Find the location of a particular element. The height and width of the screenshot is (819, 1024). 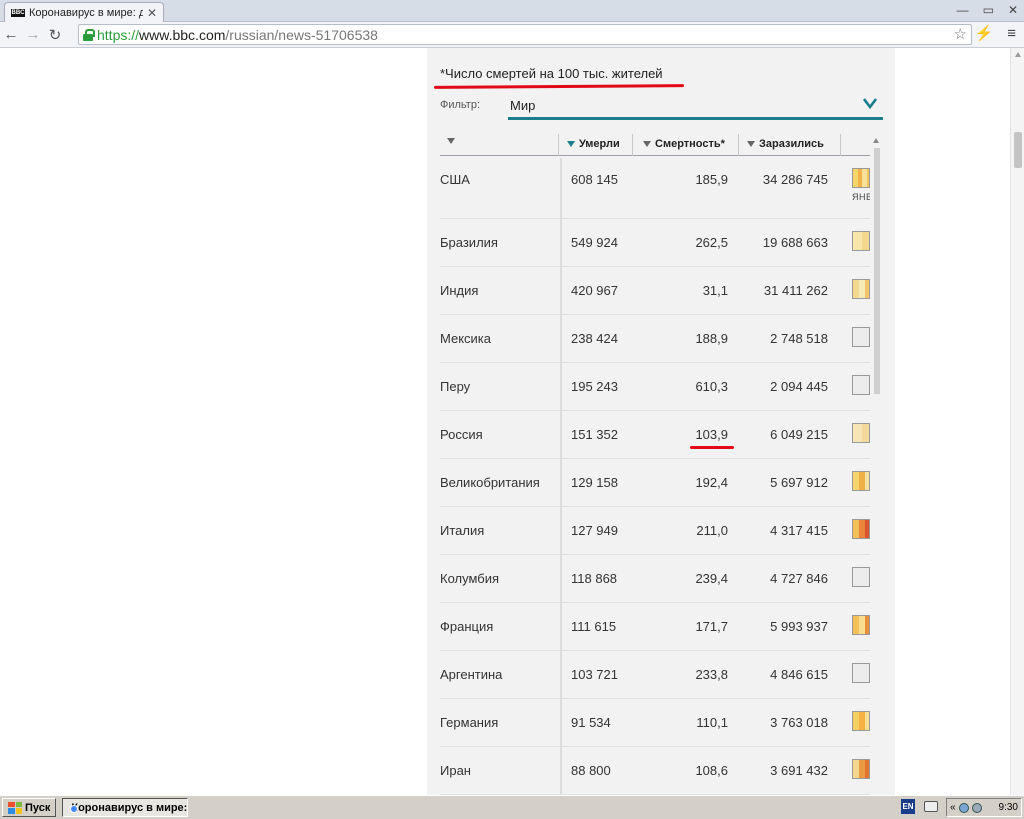

header-country is located at coordinates (453, 141).